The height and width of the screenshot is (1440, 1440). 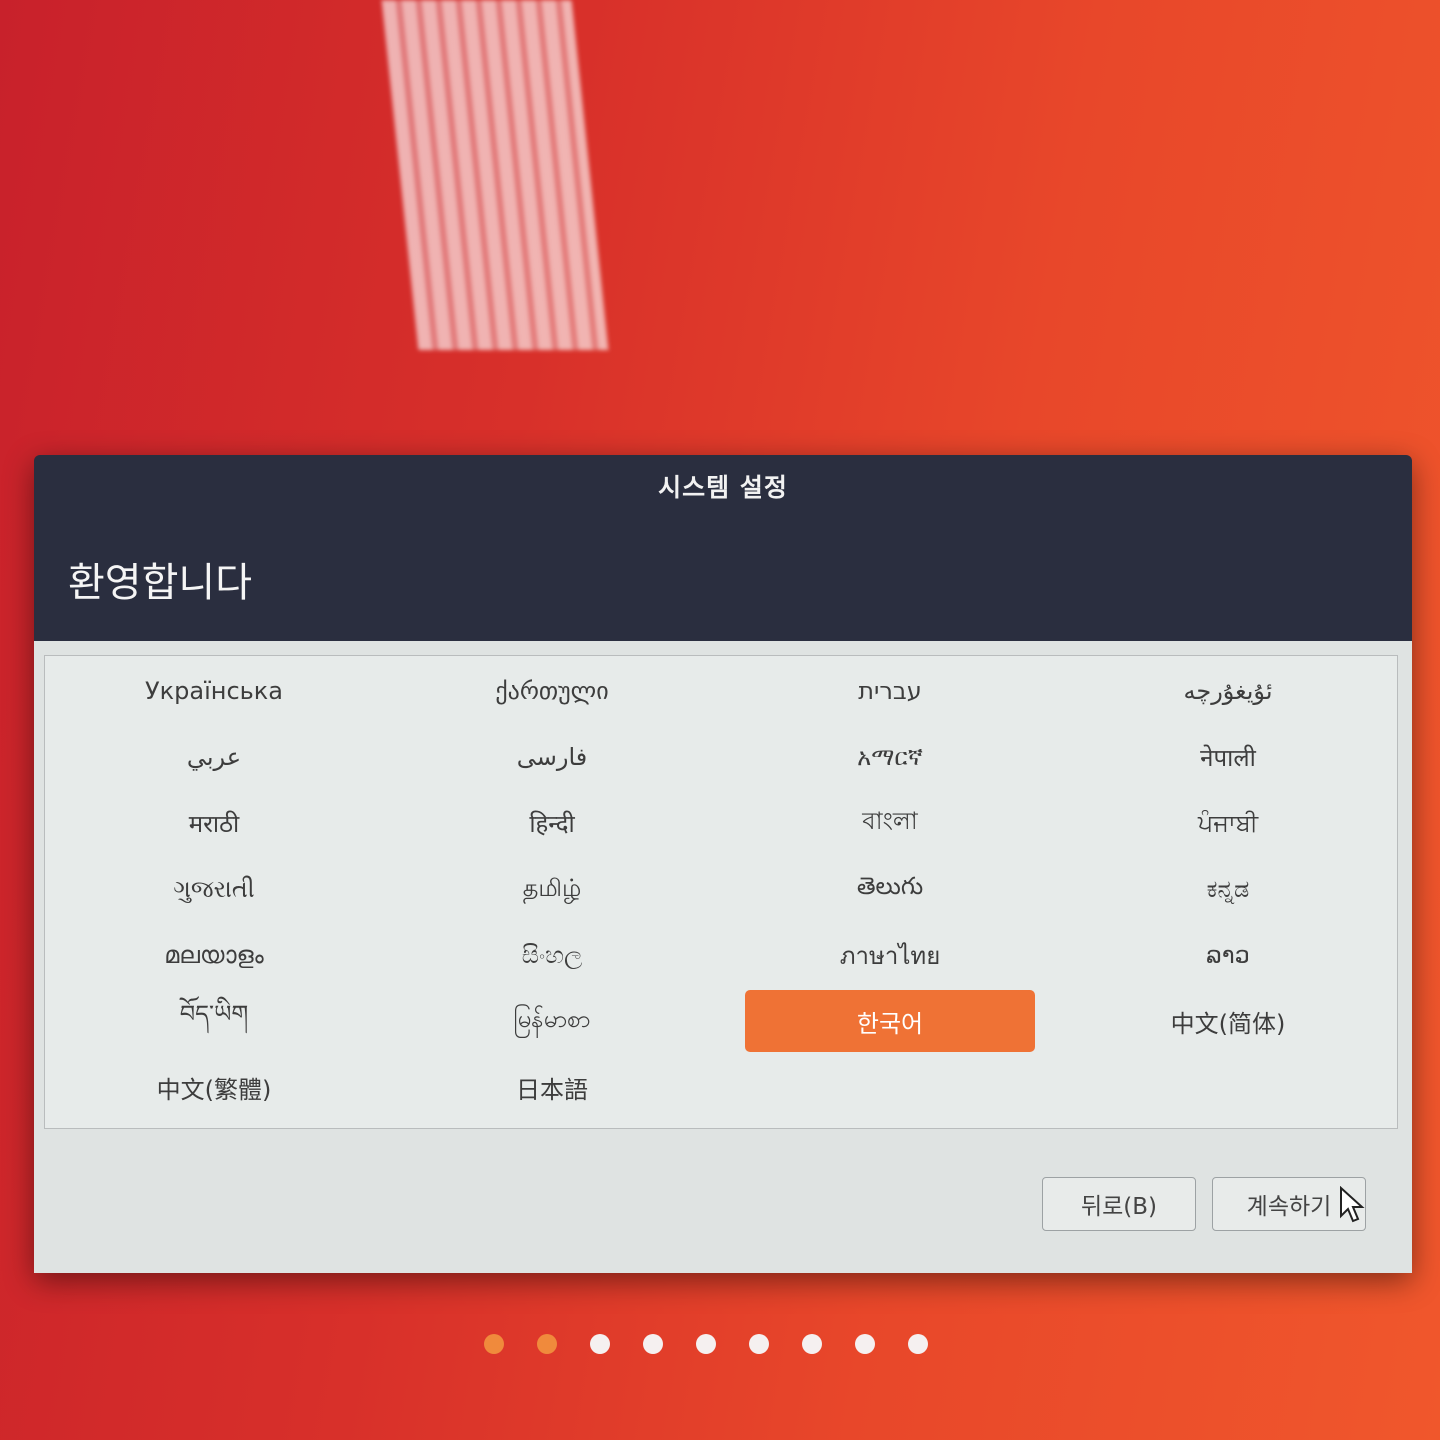 What do you see at coordinates (1119, 1204) in the screenshot?
I see `back-button: 뒤로(B)` at bounding box center [1119, 1204].